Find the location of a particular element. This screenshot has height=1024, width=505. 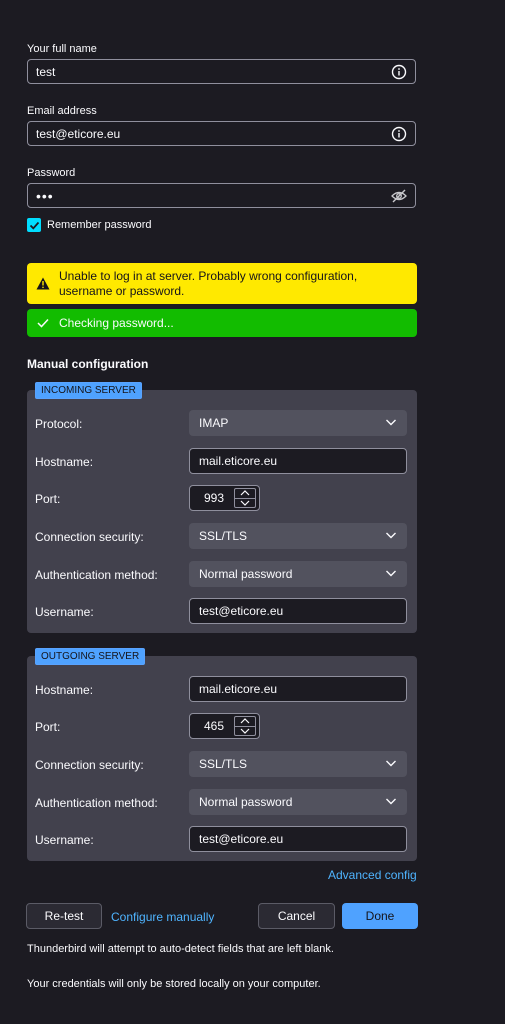

outgoing-username-value: test@eticore.eu is located at coordinates (241, 839).